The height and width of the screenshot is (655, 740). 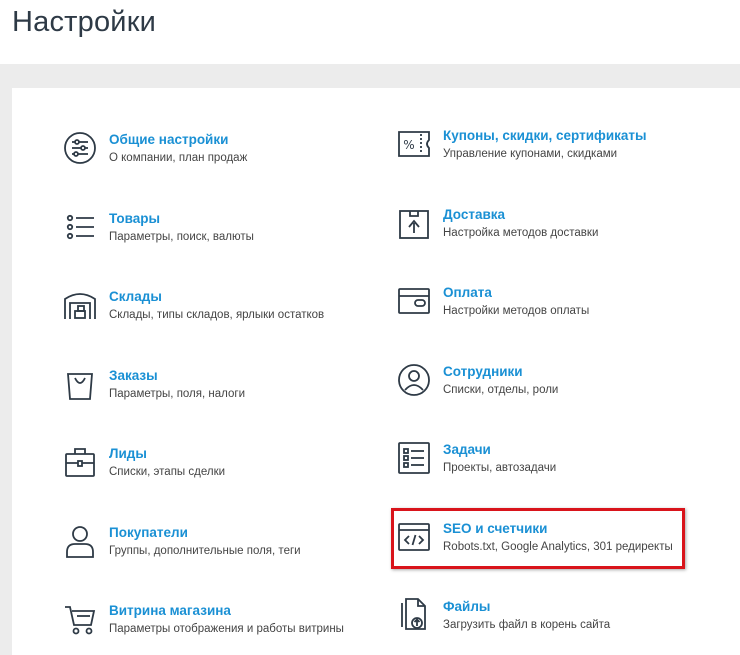 What do you see at coordinates (133, 375) in the screenshot?
I see `item-title: Заказы` at bounding box center [133, 375].